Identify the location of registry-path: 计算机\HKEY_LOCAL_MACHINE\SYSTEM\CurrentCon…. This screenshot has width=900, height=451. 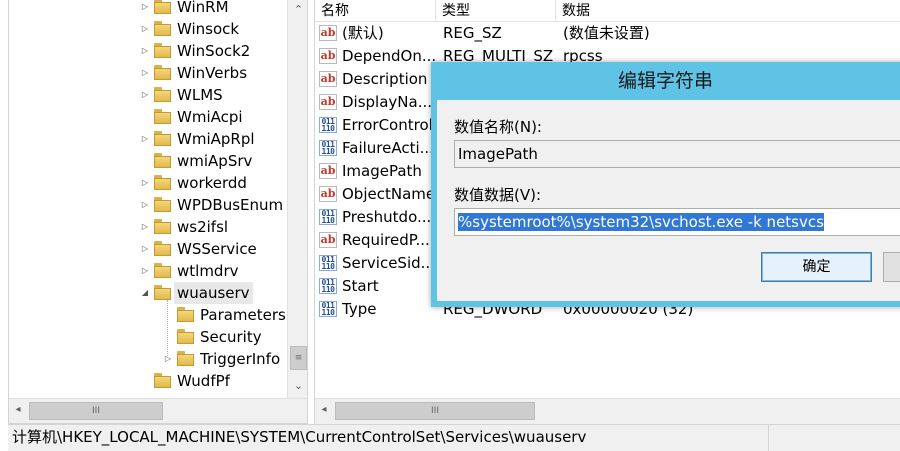
(299, 437).